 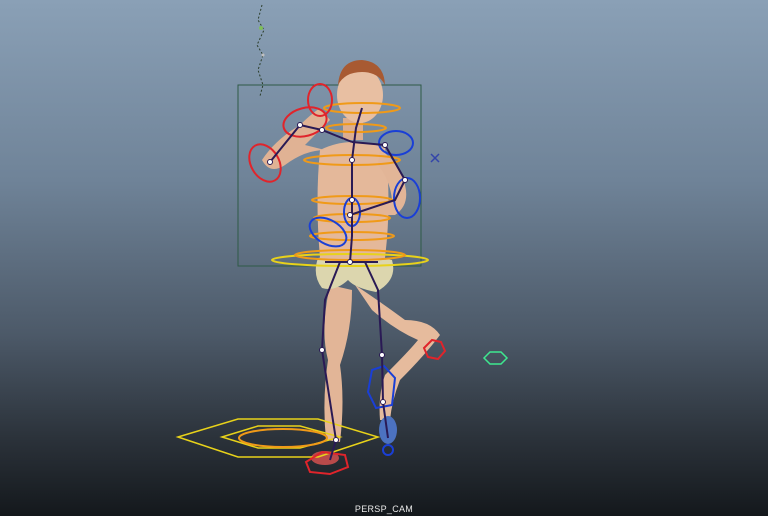 What do you see at coordinates (388, 450) in the screenshot?
I see `right-toe-control` at bounding box center [388, 450].